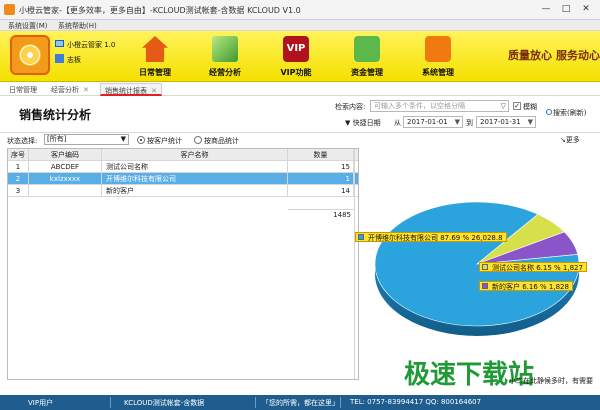 The width and height of the screenshot is (600, 410). I want to click on slice-label: 测试公司名称 6.15 % 1,827, so click(533, 267).